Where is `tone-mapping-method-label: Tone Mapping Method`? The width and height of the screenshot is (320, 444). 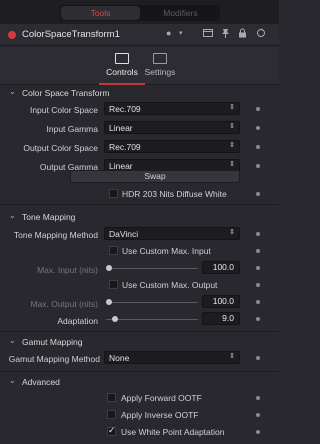 tone-mapping-method-label: Tone Mapping Method is located at coordinates (55, 235).